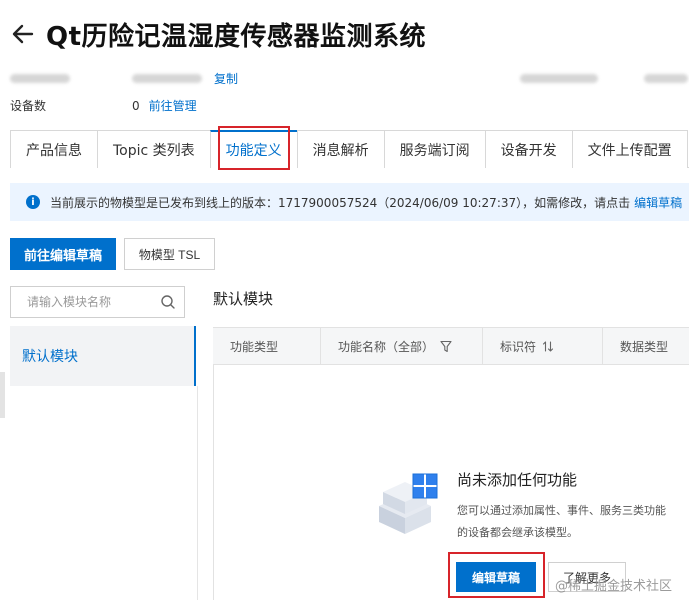 This screenshot has width=689, height=600. Describe the element at coordinates (644, 346) in the screenshot. I see `column-header: 数据类型` at that location.